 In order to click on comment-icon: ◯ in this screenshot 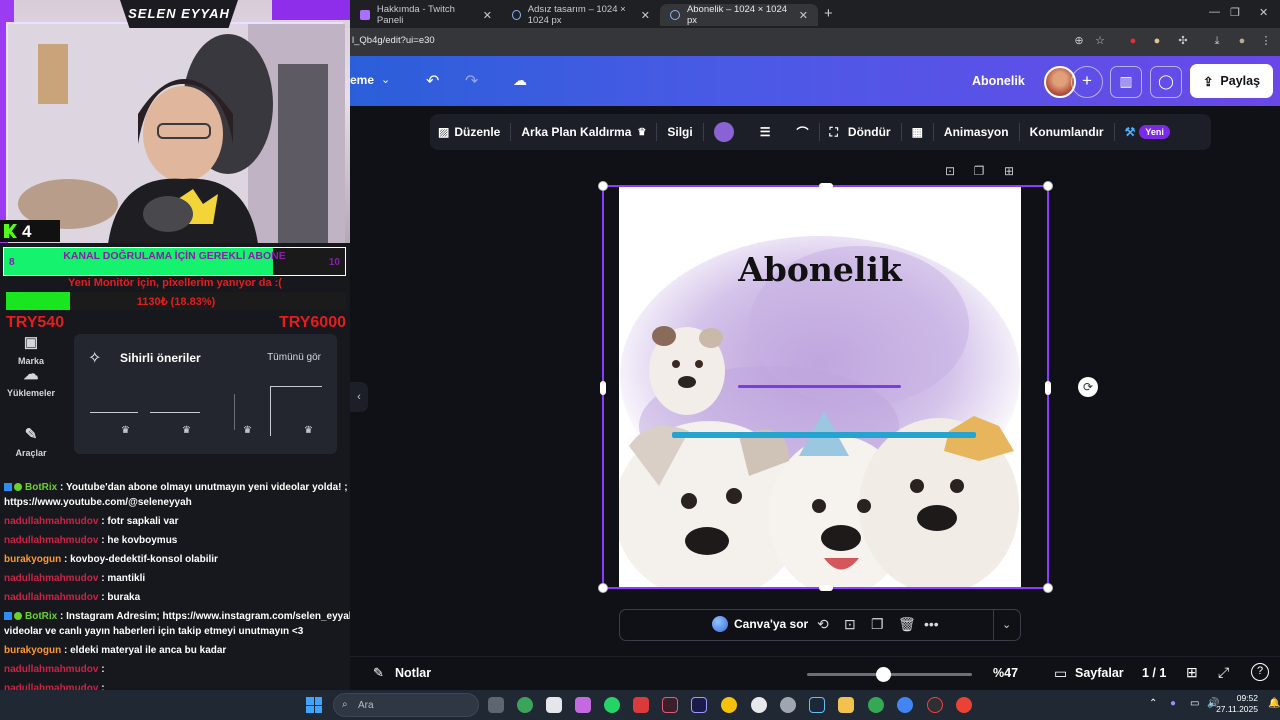, I will do `click(1166, 82)`.